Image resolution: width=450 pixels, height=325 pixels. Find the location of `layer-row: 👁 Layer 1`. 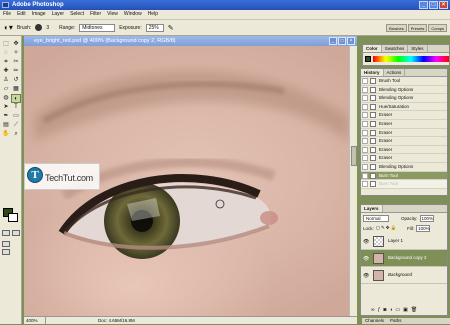

layer-row: 👁 Layer 1 is located at coordinates (404, 241).